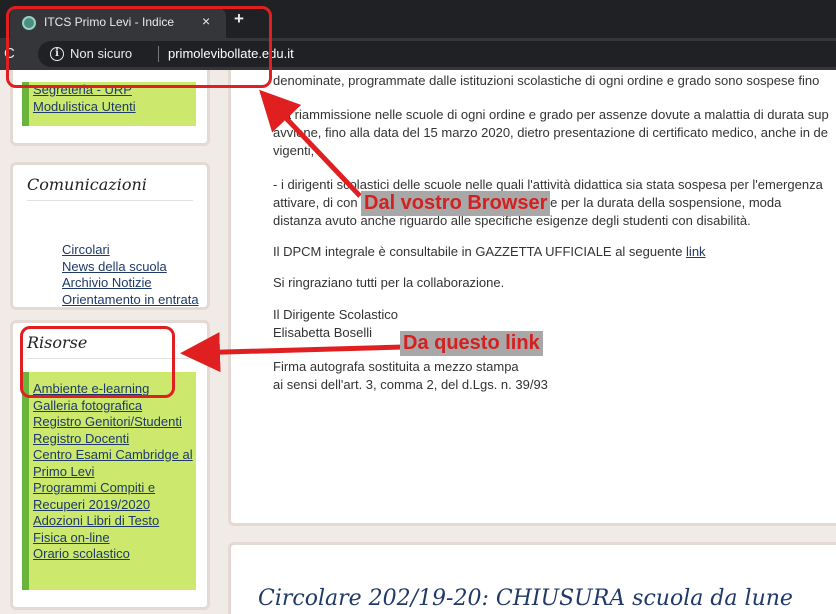 The image size is (836, 614). What do you see at coordinates (456, 203) in the screenshot?
I see `browser-callout-label: Dal vostro Browser` at bounding box center [456, 203].